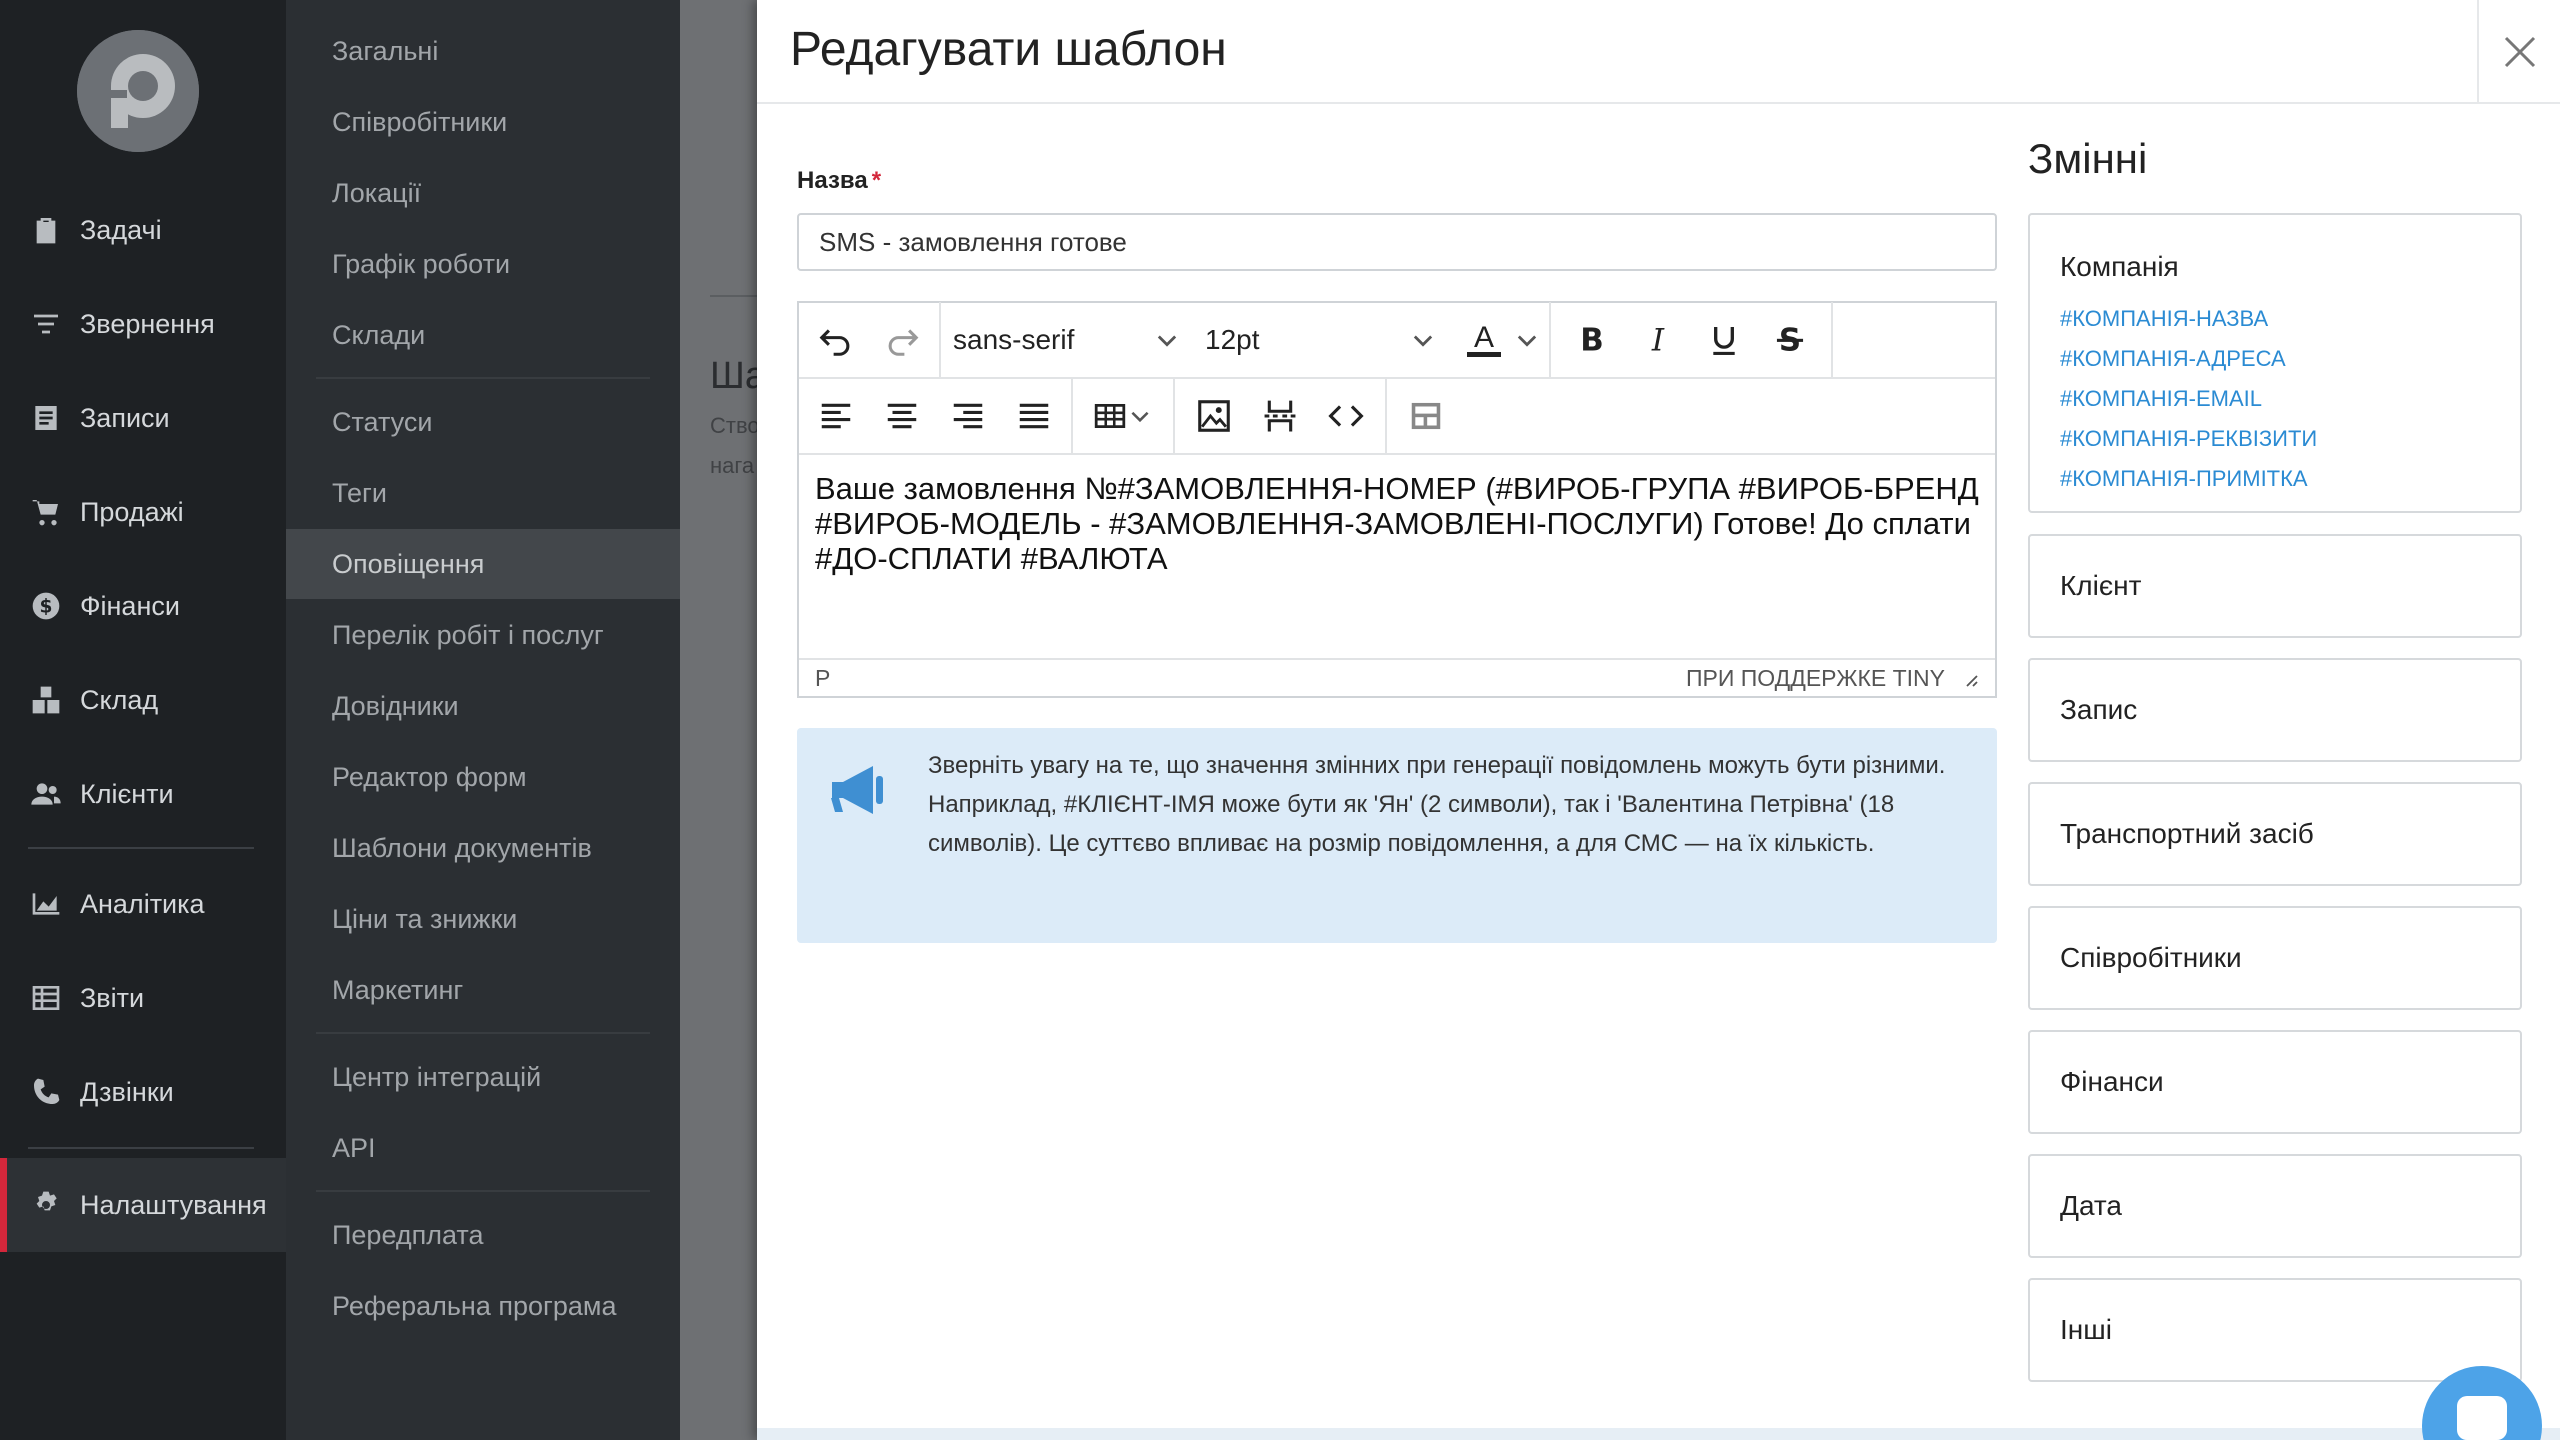 The image size is (2560, 1440). I want to click on subnav-item-employees: Співробітники, so click(483, 122).